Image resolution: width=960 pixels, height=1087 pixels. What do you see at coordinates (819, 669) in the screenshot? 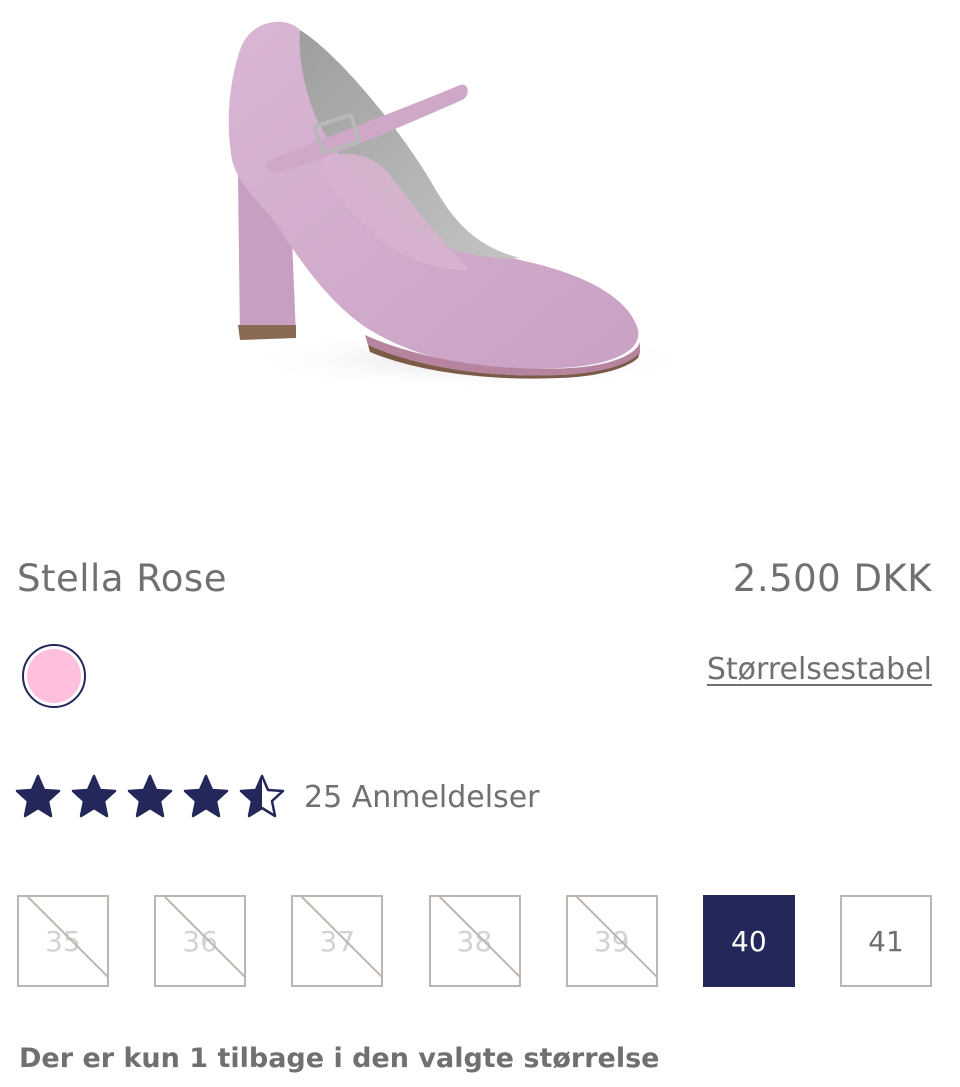
I see `size-chart-link: Størrelsestabel` at bounding box center [819, 669].